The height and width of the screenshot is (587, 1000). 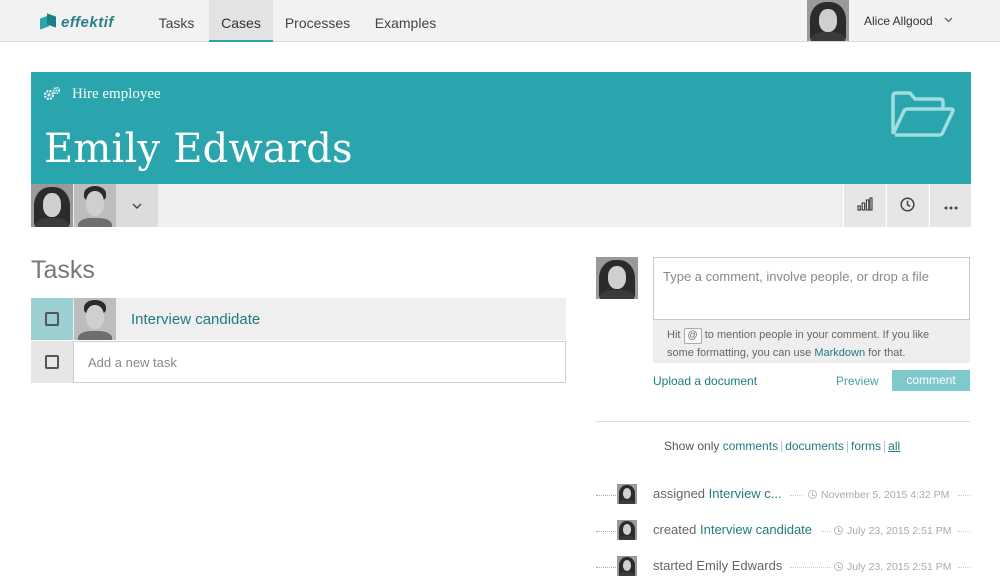 What do you see at coordinates (241, 21) in the screenshot?
I see `nav-tab-cases: Cases` at bounding box center [241, 21].